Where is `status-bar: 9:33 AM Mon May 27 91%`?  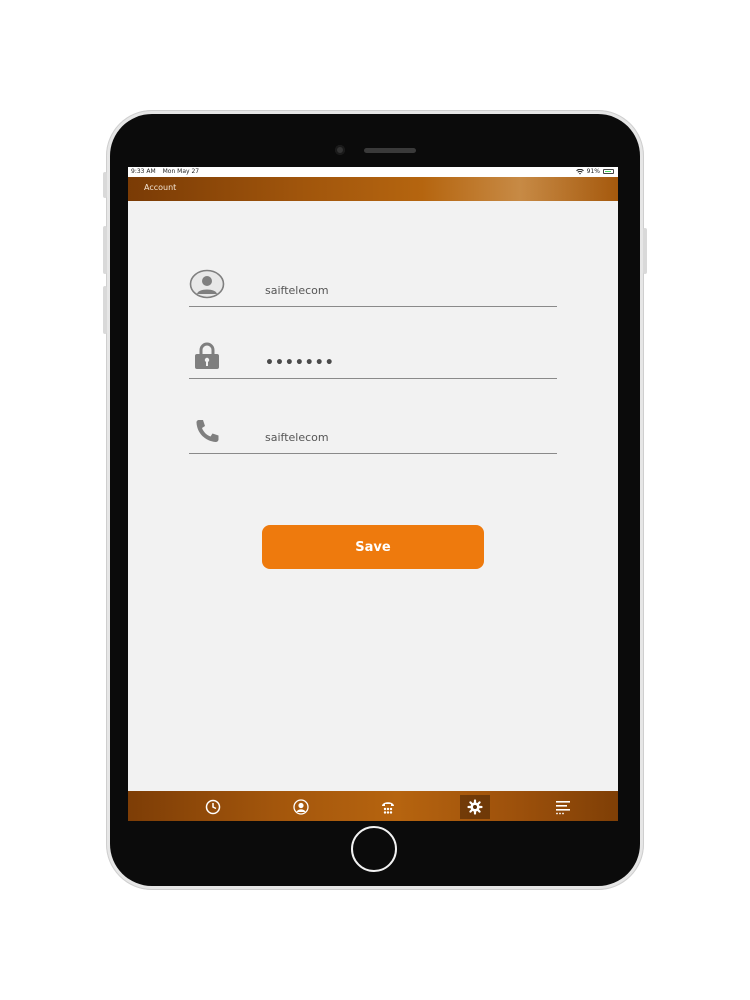
status-bar: 9:33 AM Mon May 27 91% is located at coordinates (373, 172).